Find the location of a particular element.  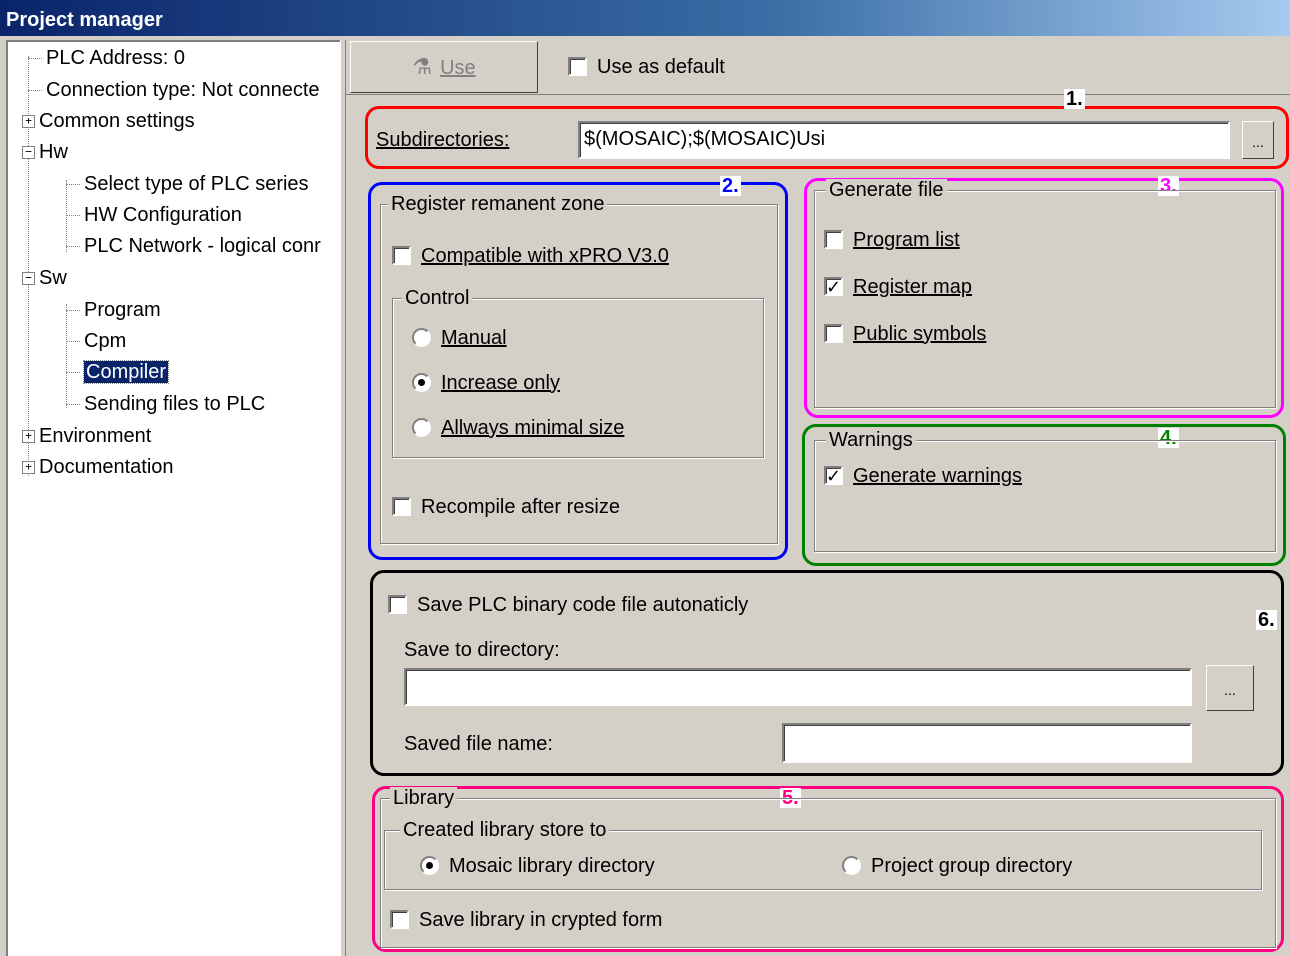

tree-label: Environment is located at coordinates (95, 436).